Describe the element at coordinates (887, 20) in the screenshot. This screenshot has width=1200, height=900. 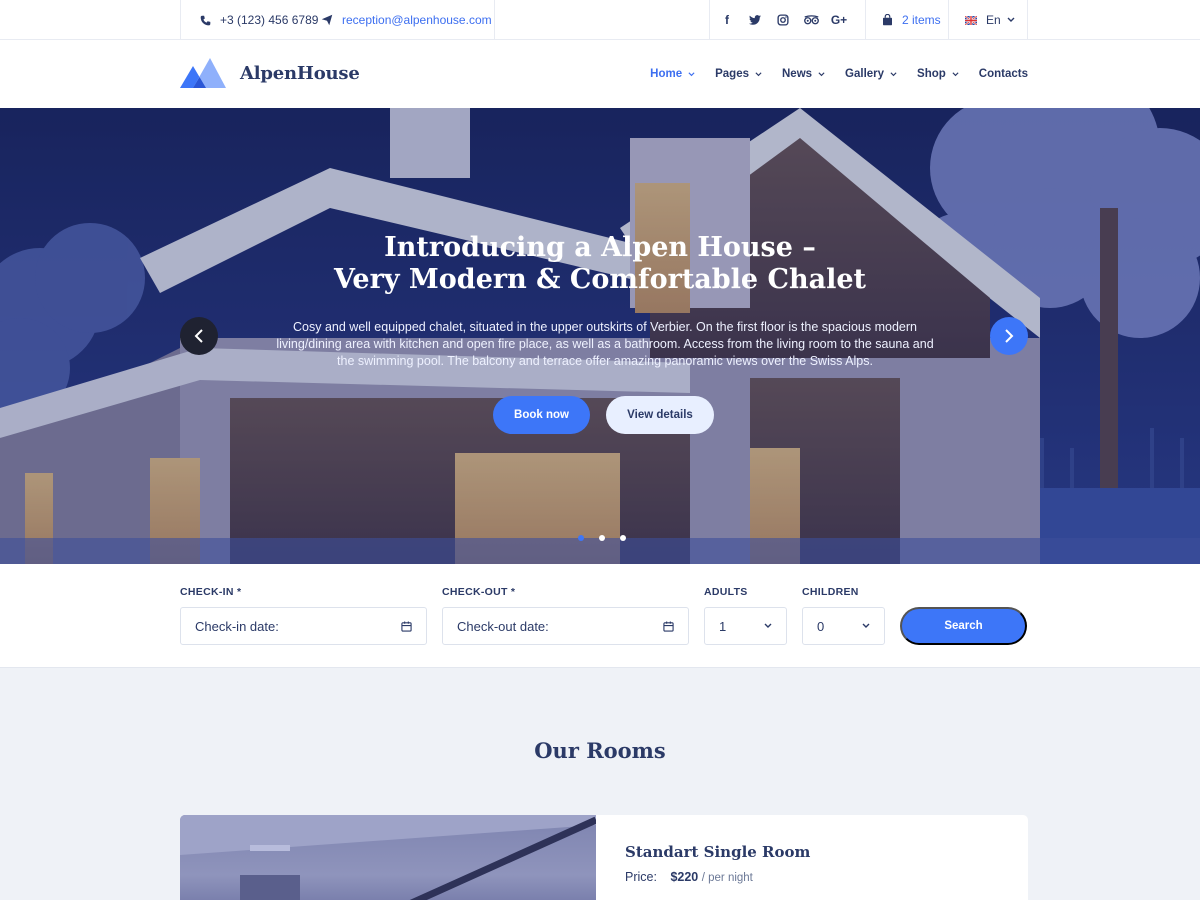
I see `shopping-bag-icon` at that location.